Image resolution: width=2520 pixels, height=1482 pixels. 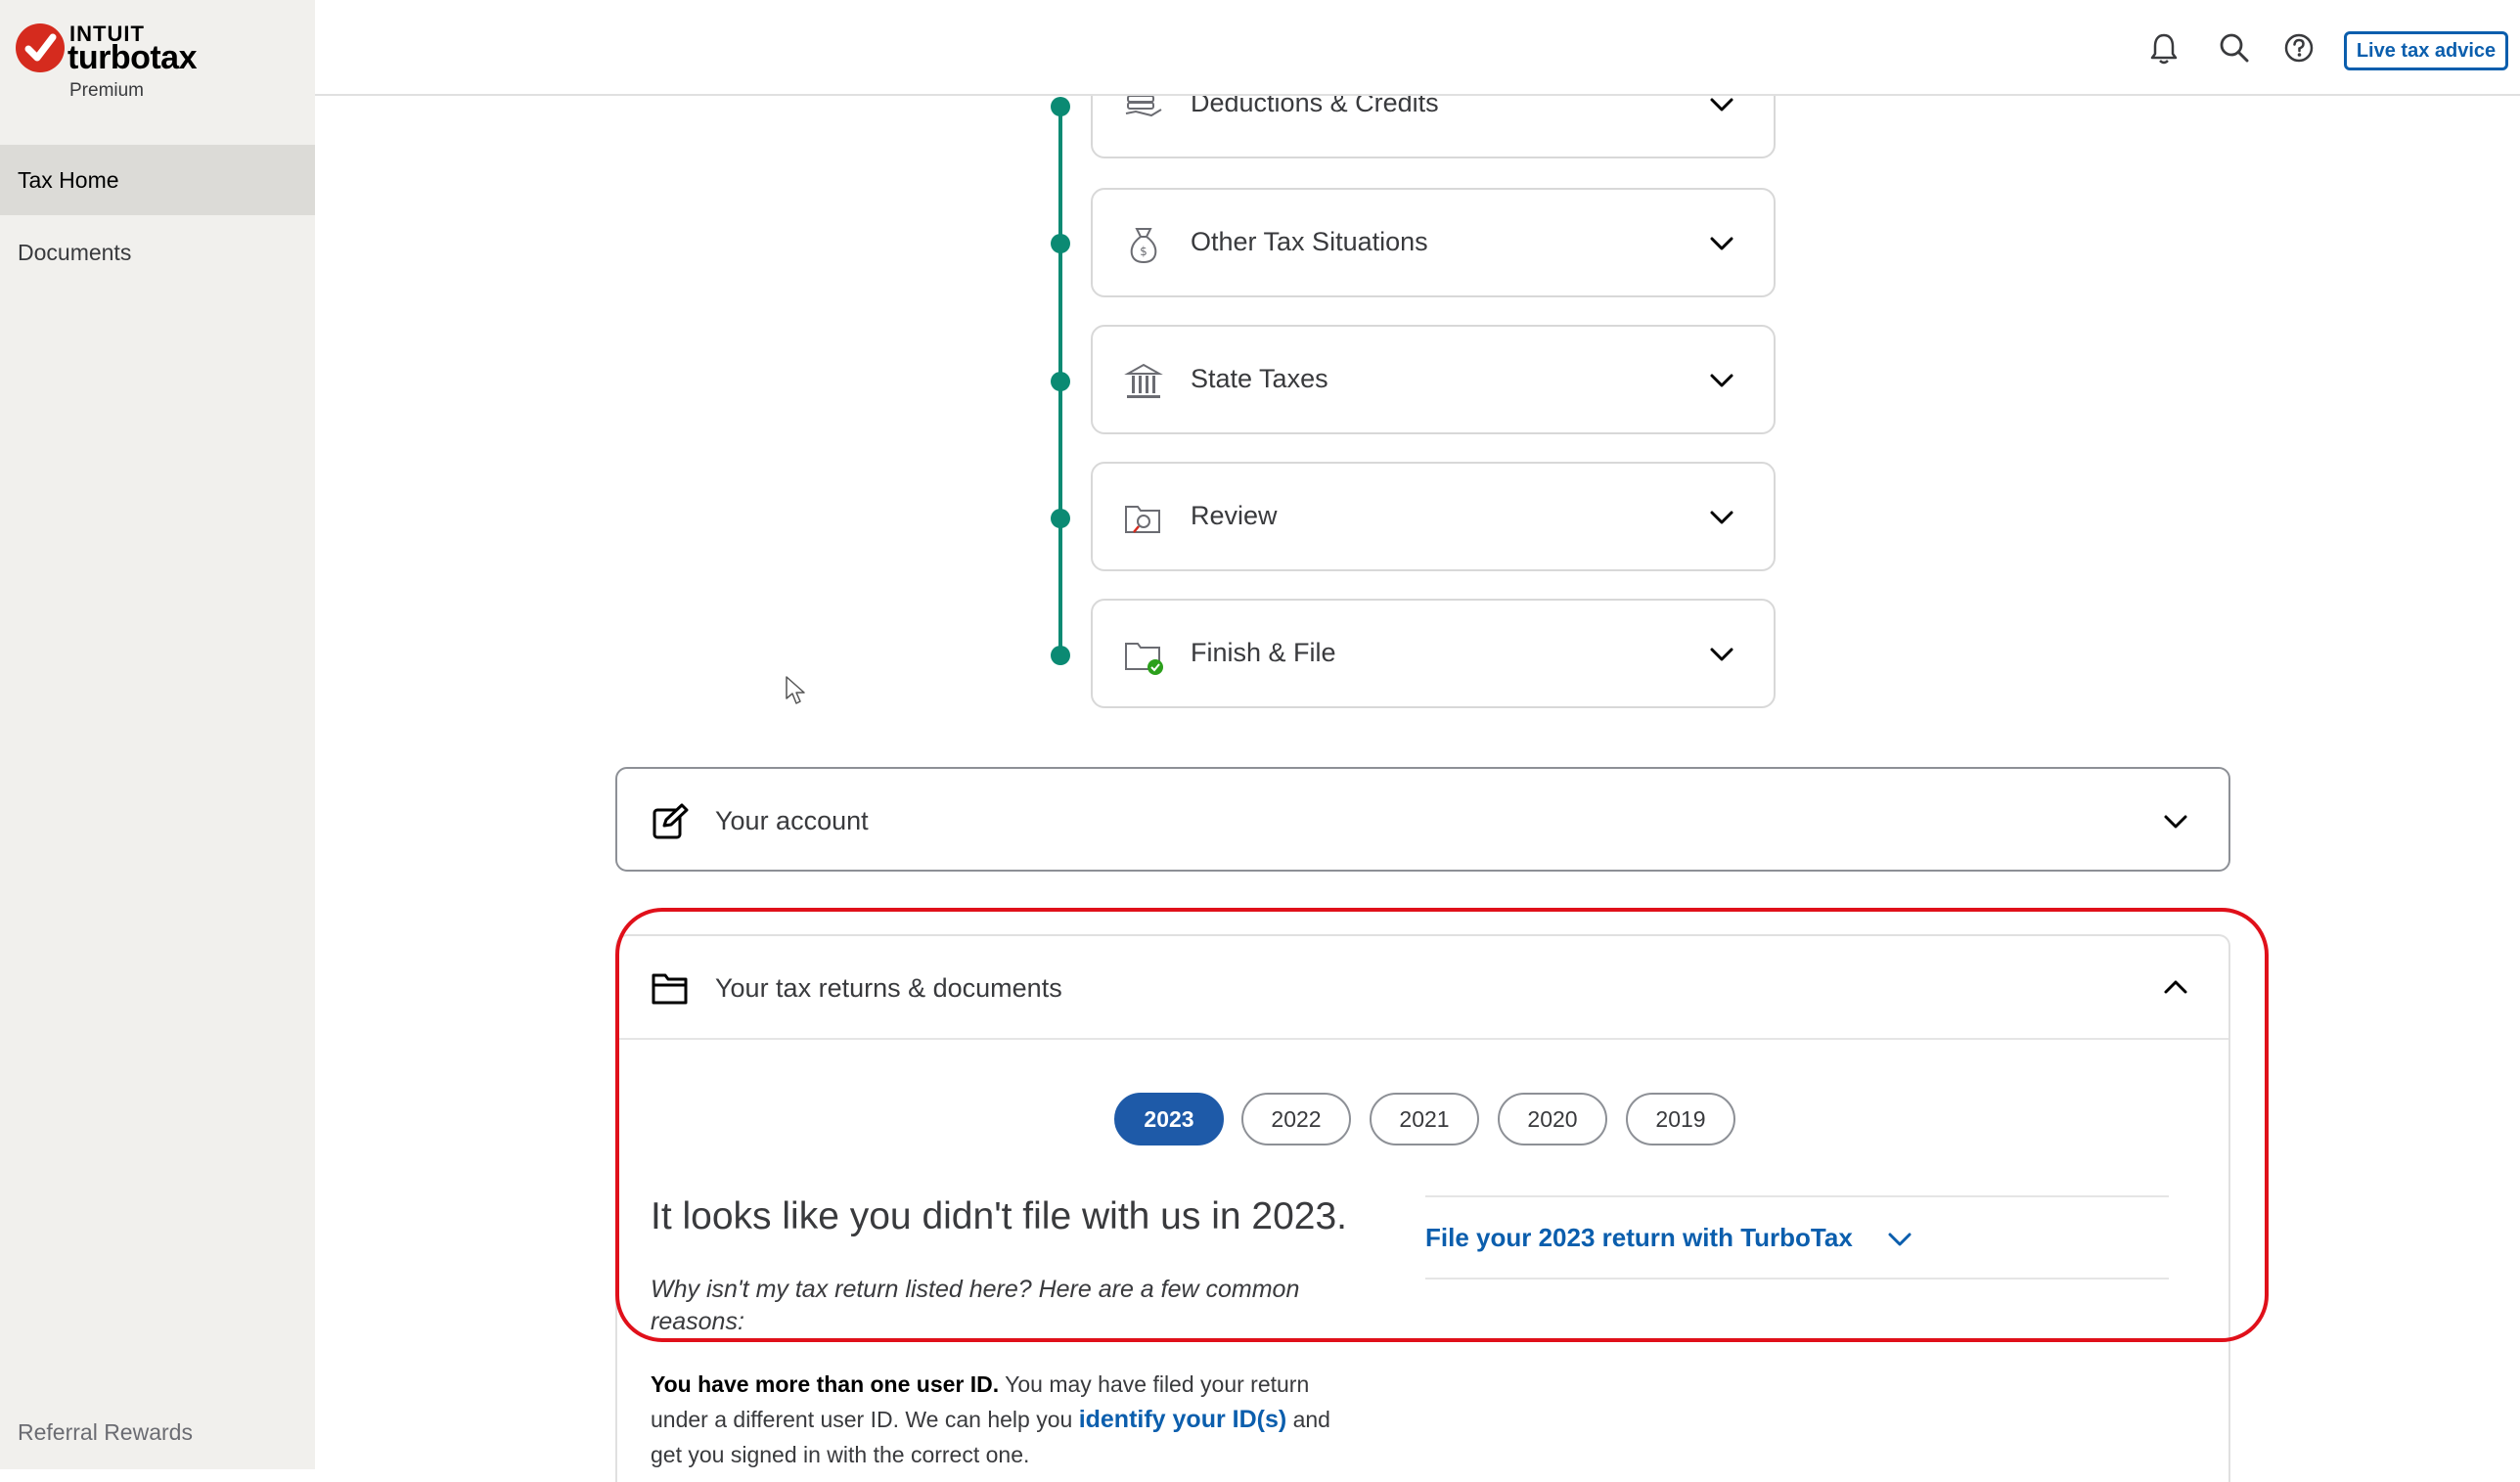 What do you see at coordinates (1143, 244) in the screenshot?
I see `money-bag-icon: $` at bounding box center [1143, 244].